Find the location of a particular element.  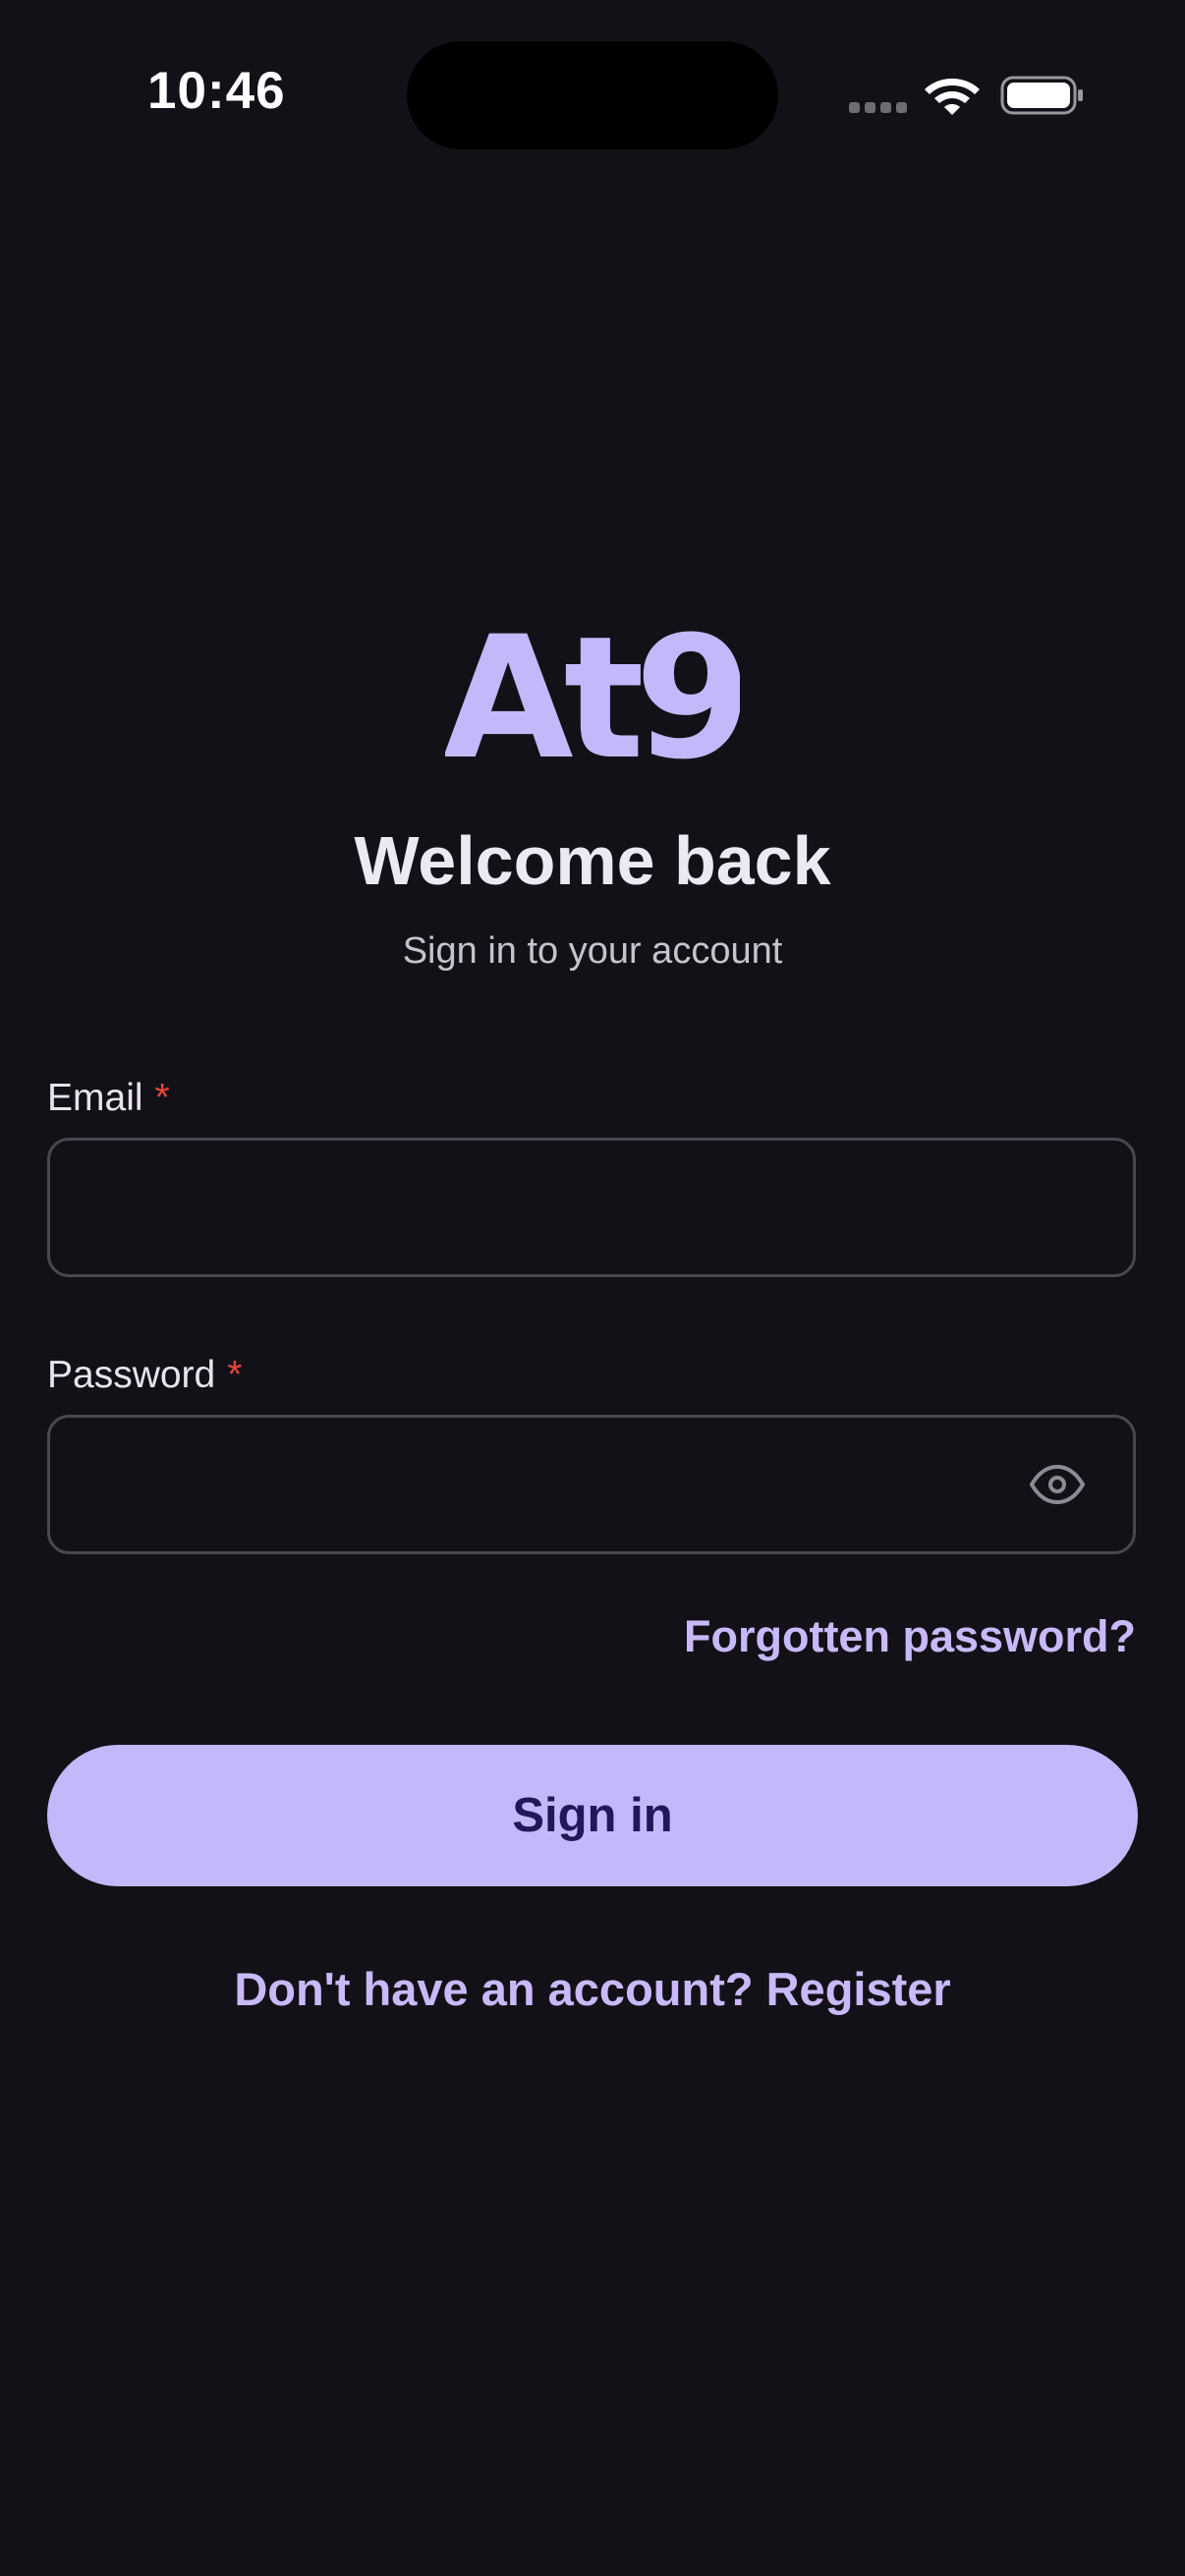

brand-logo: At9 is located at coordinates (592, 697).